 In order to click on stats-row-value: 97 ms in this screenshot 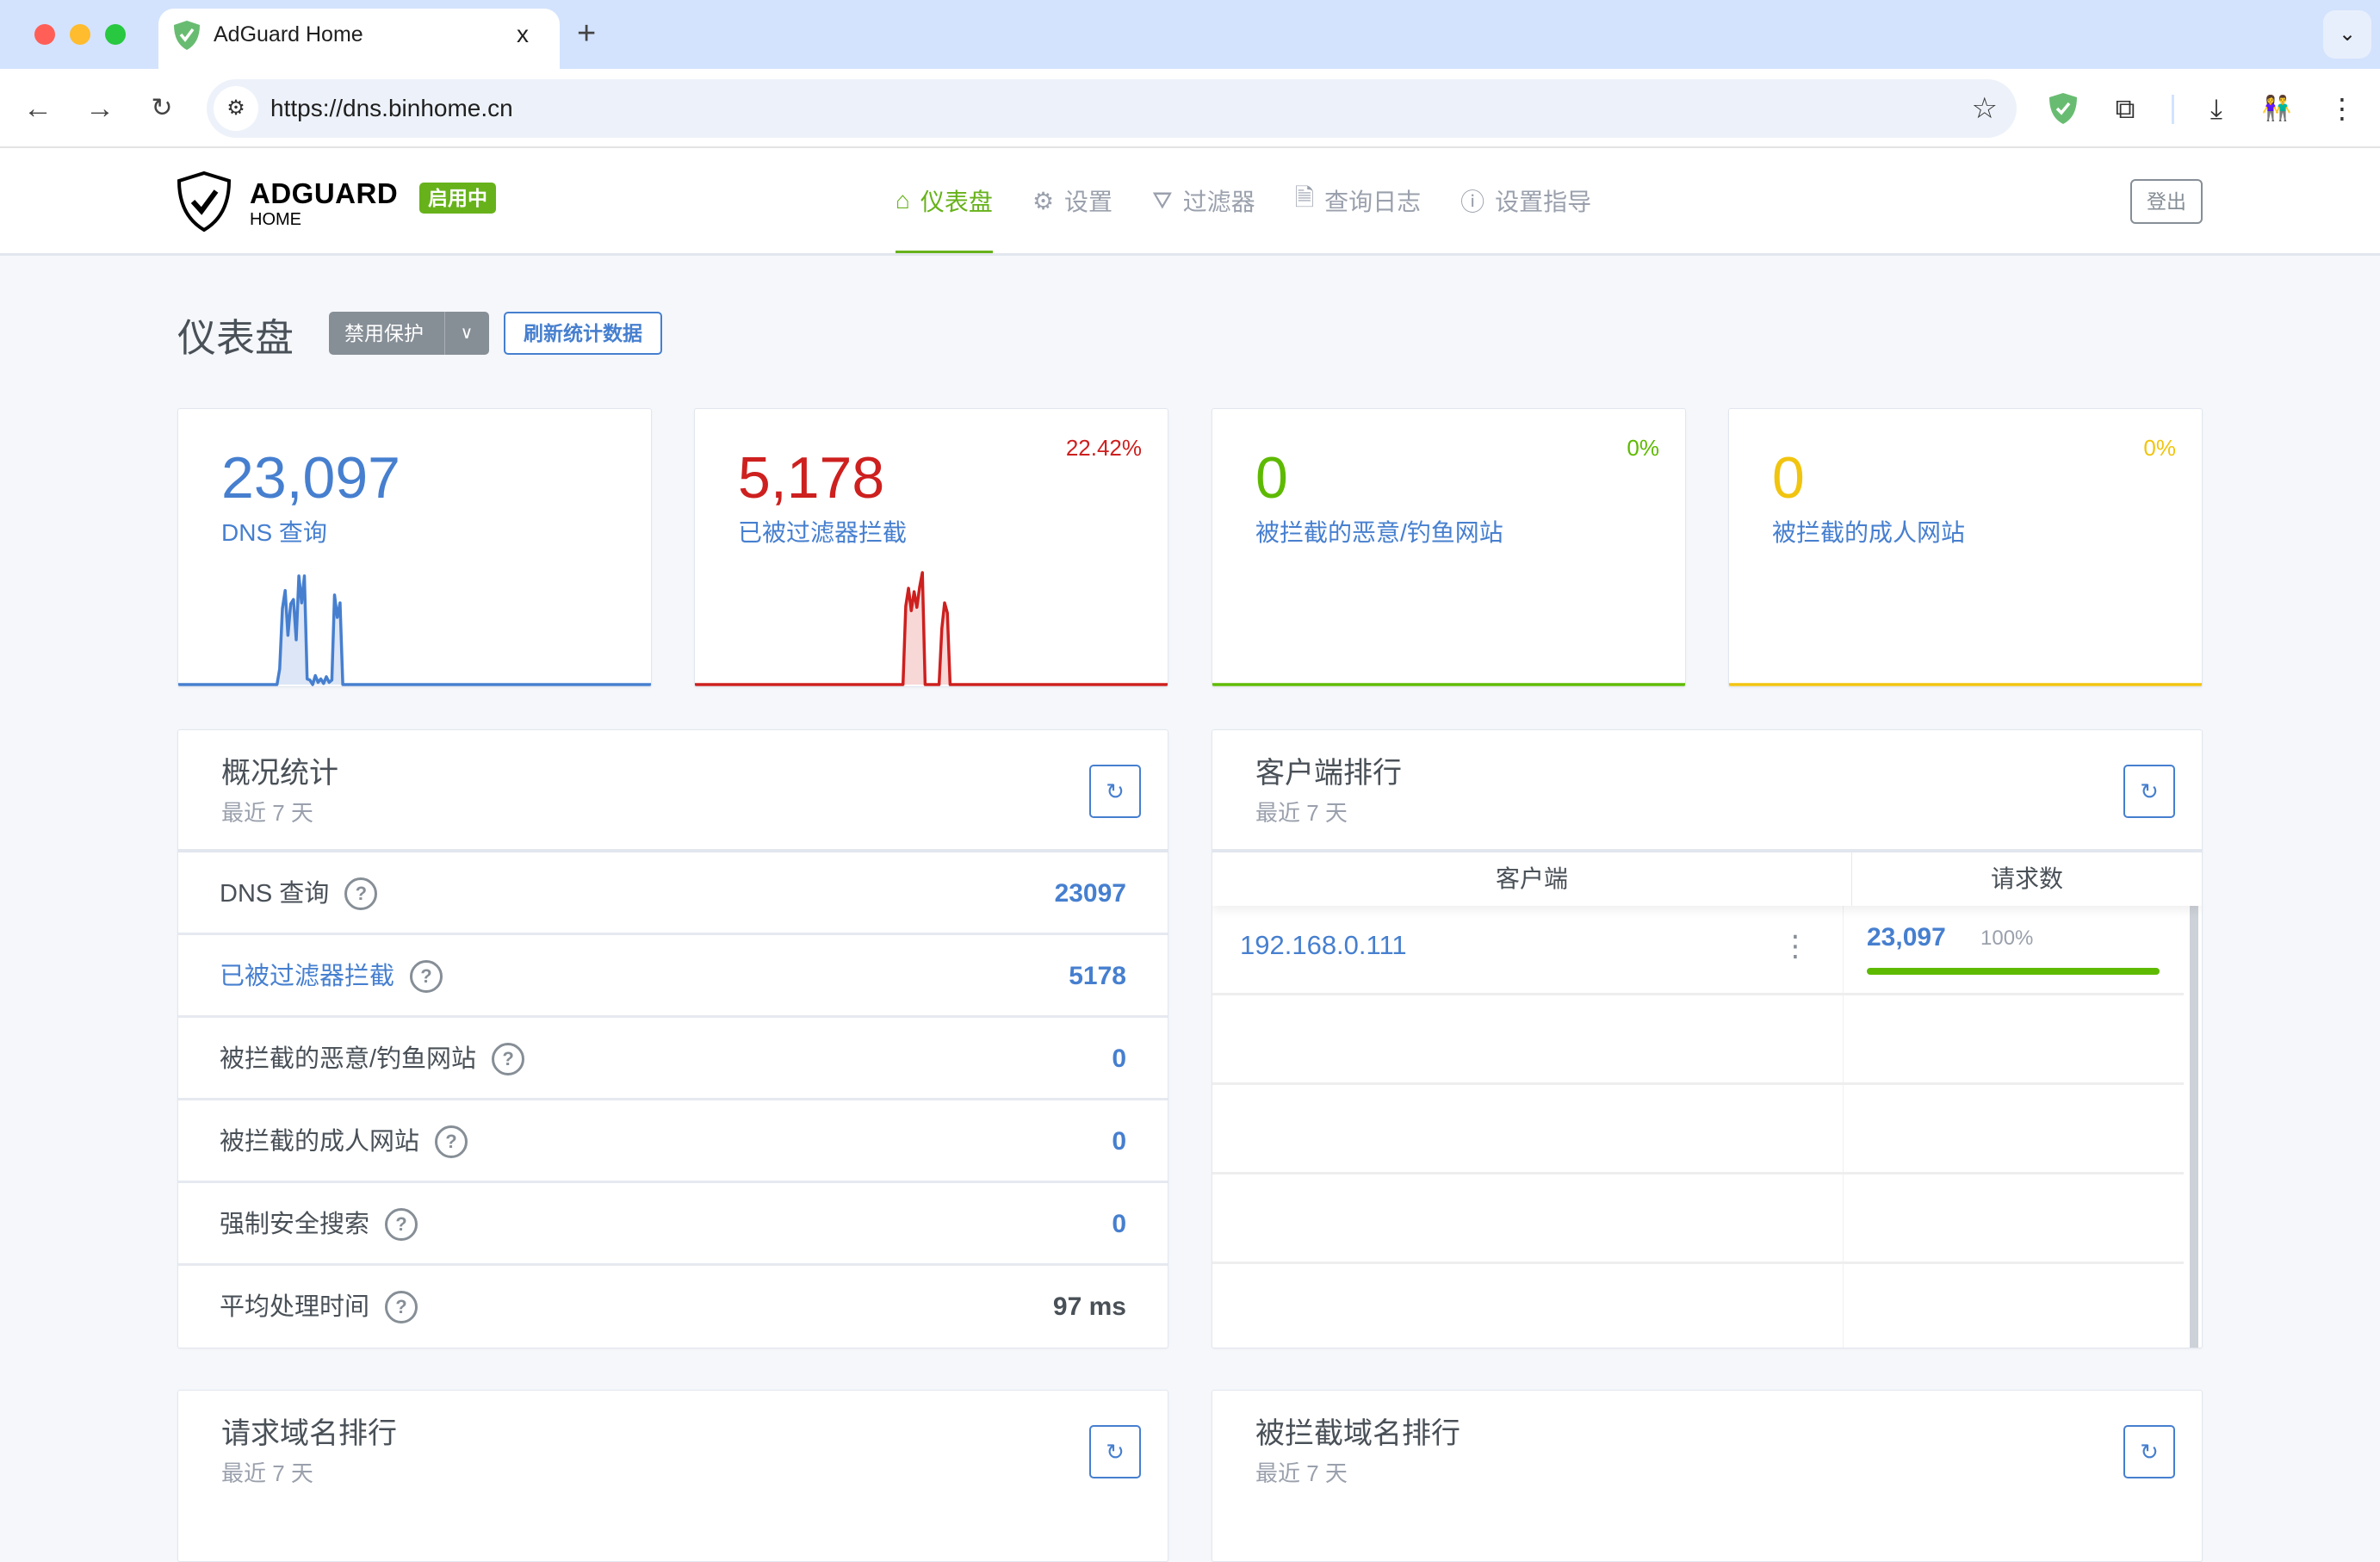, I will do `click(1089, 1306)`.